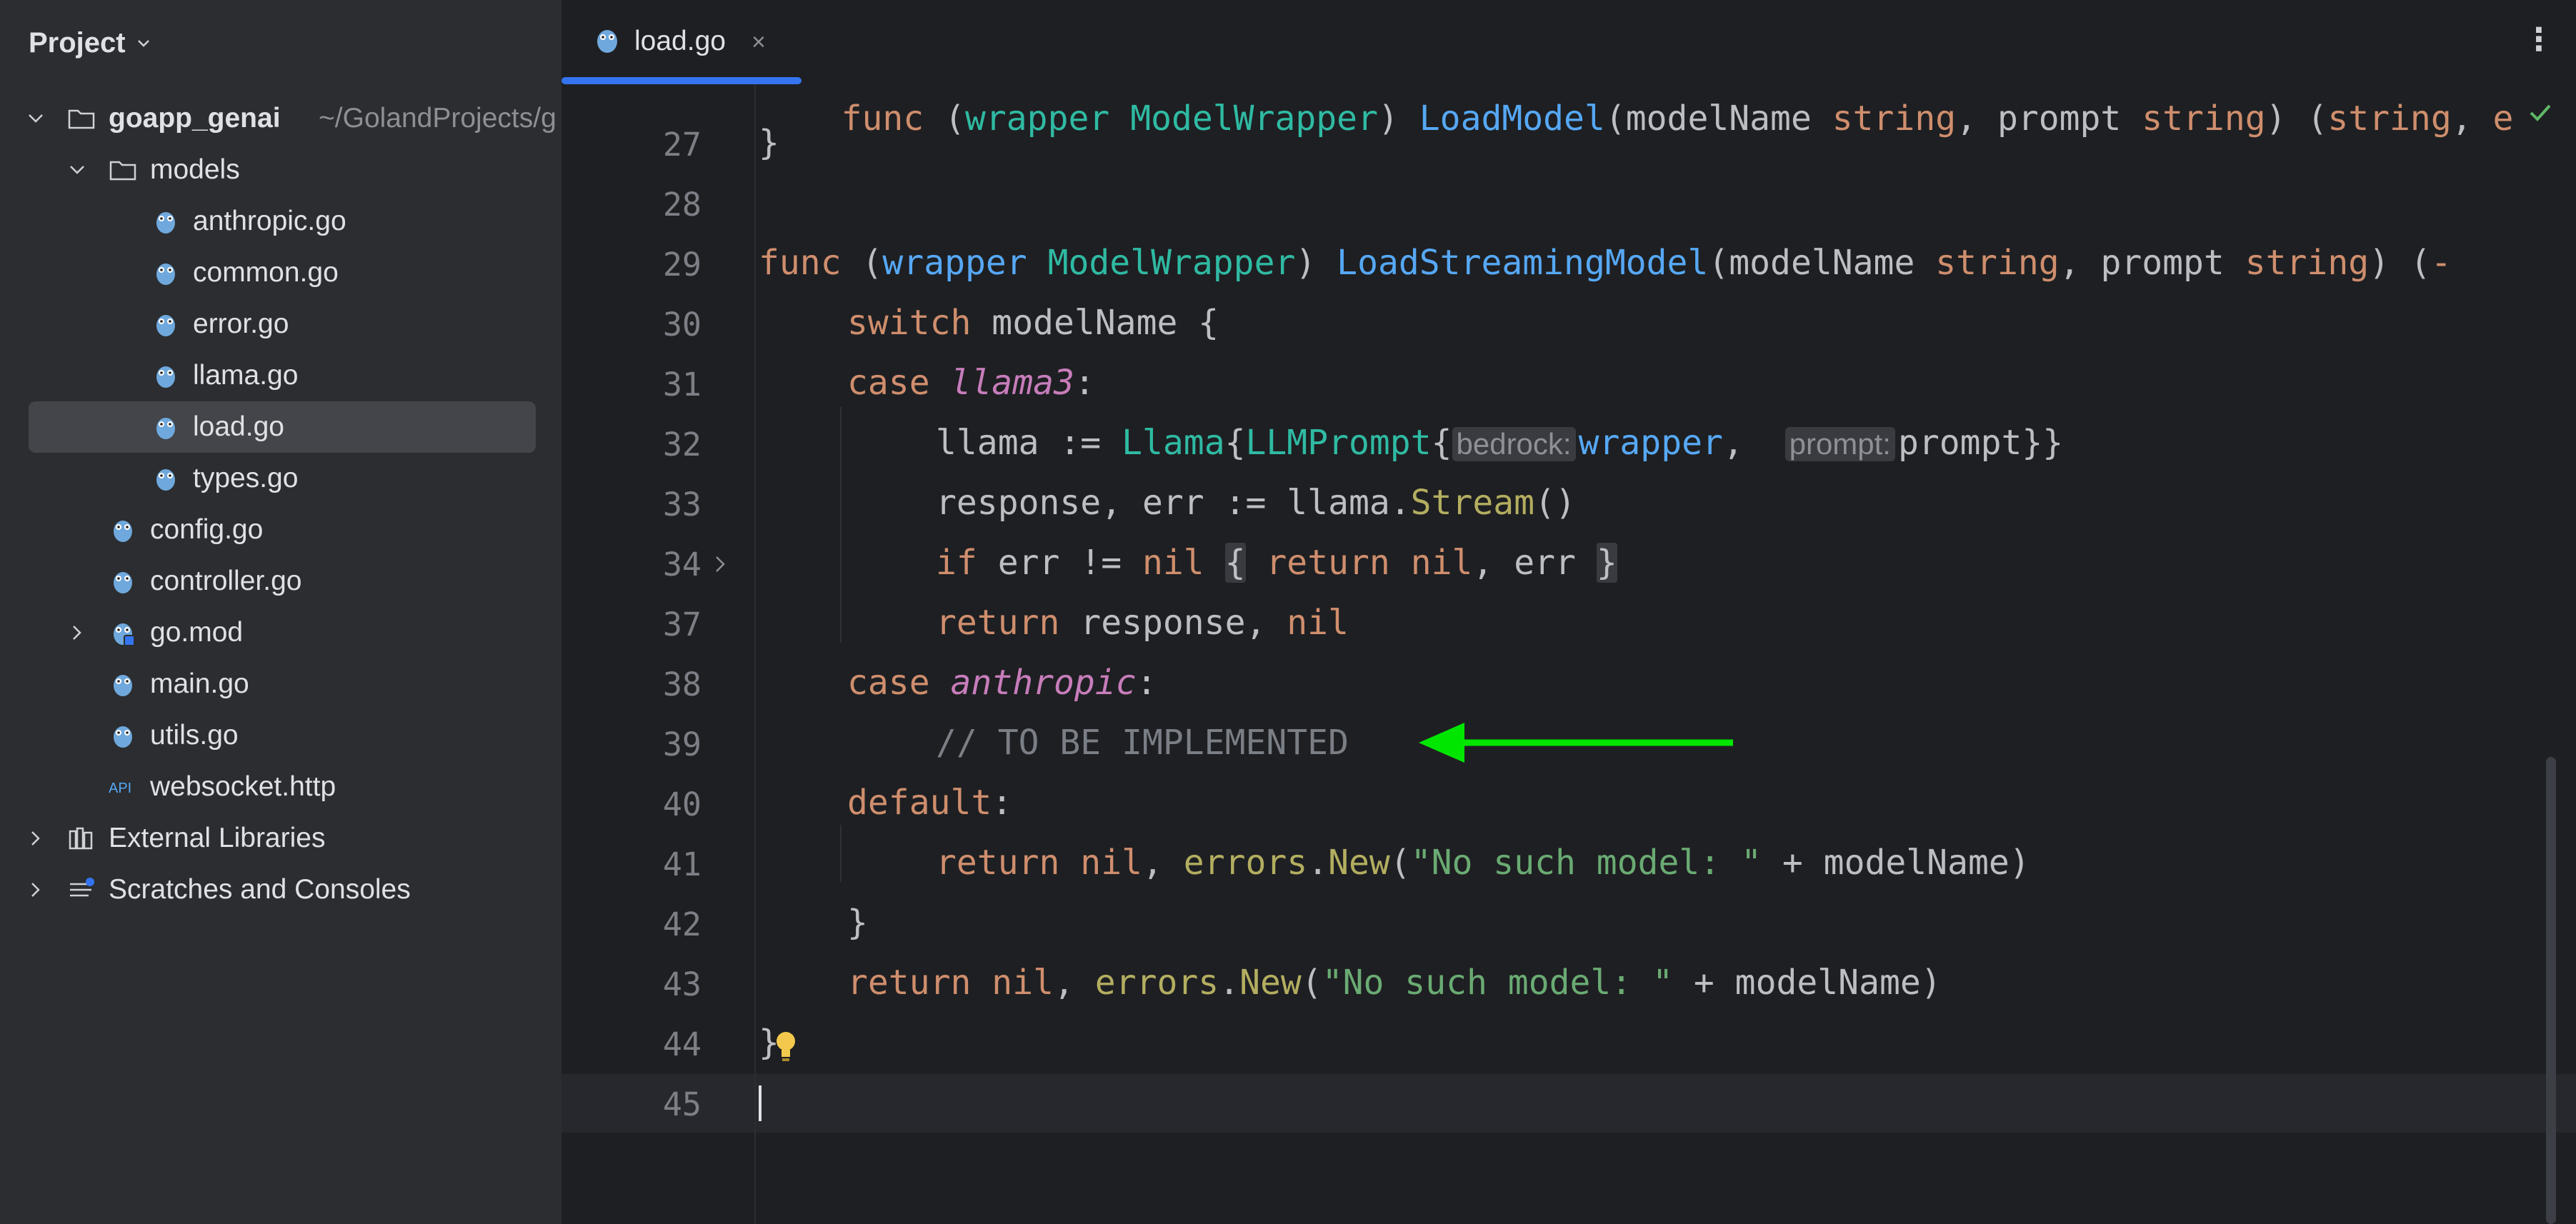 This screenshot has width=2576, height=1224. What do you see at coordinates (682, 624) in the screenshot?
I see `line-number: 37` at bounding box center [682, 624].